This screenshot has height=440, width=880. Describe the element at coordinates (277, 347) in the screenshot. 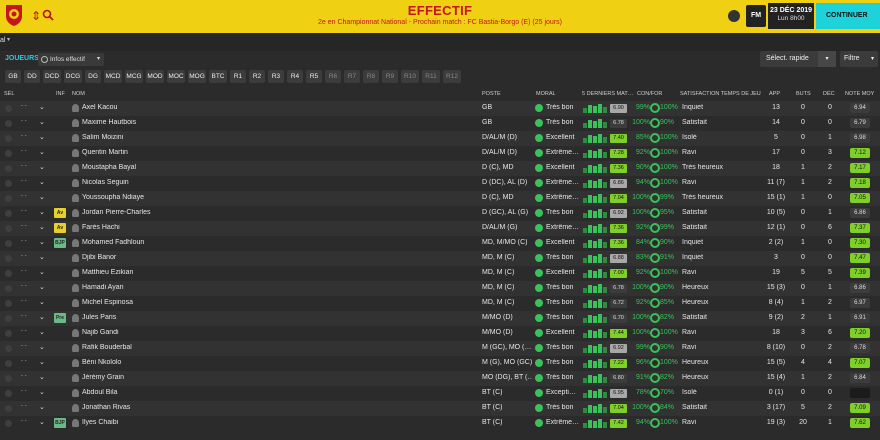

I see `player-name: Rafik Bouderbal` at that location.